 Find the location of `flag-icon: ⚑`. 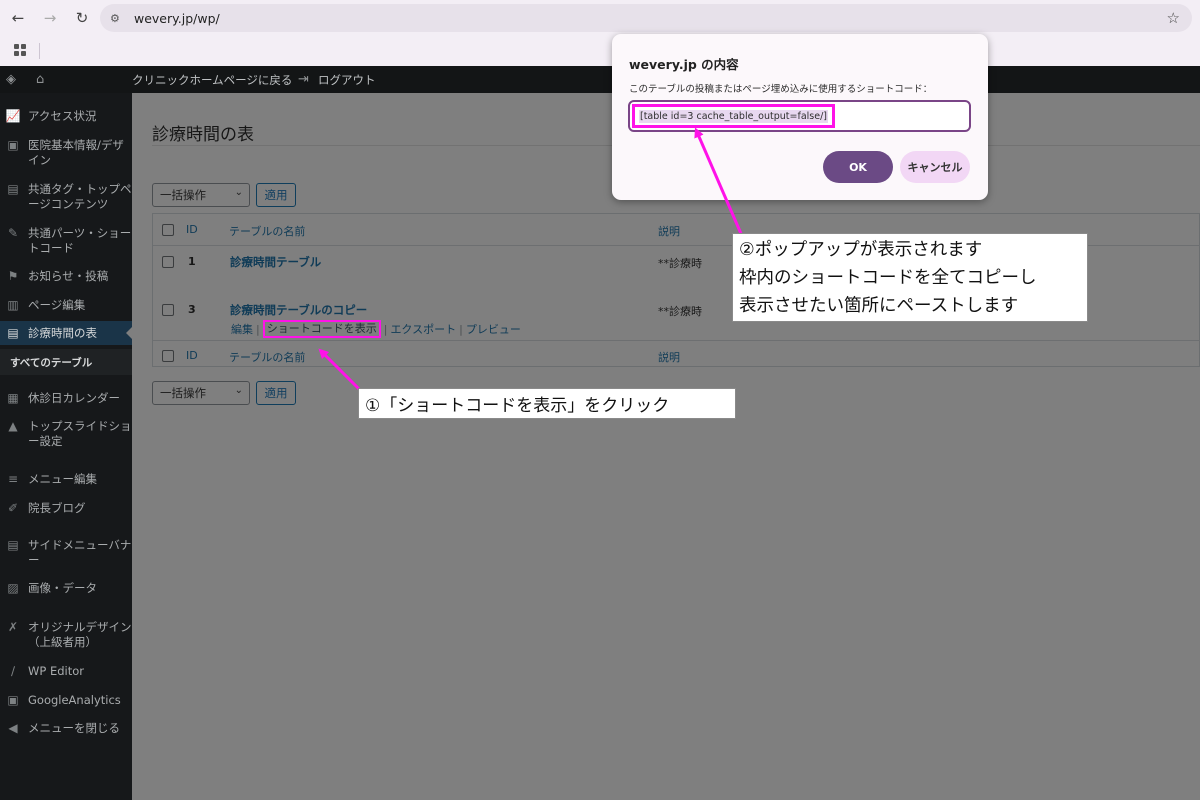

flag-icon: ⚑ is located at coordinates (13, 276).